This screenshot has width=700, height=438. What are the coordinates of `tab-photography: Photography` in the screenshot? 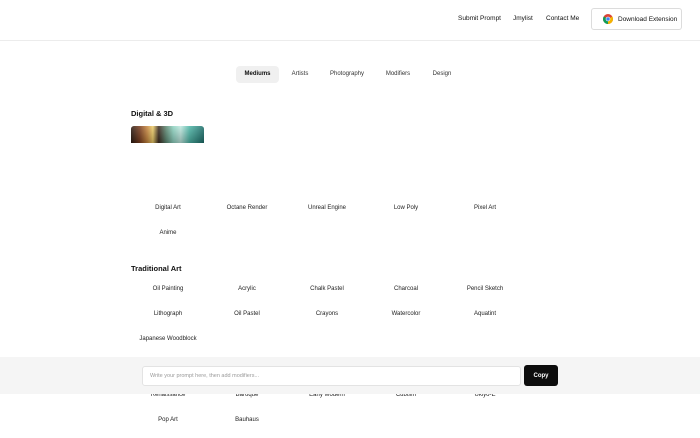 It's located at (347, 74).